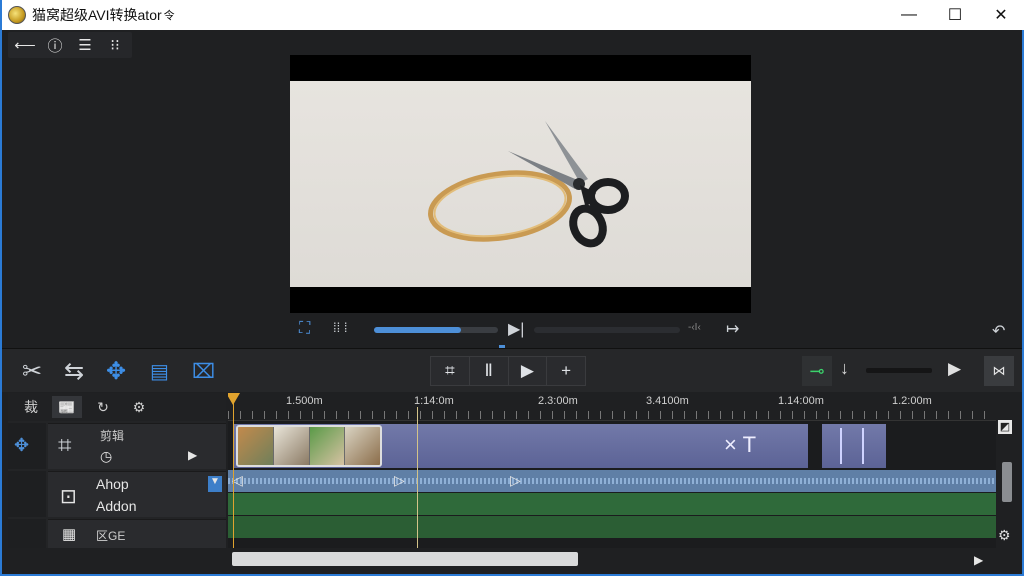  Describe the element at coordinates (27, 494) in the screenshot. I see `track-side-audio` at that location.